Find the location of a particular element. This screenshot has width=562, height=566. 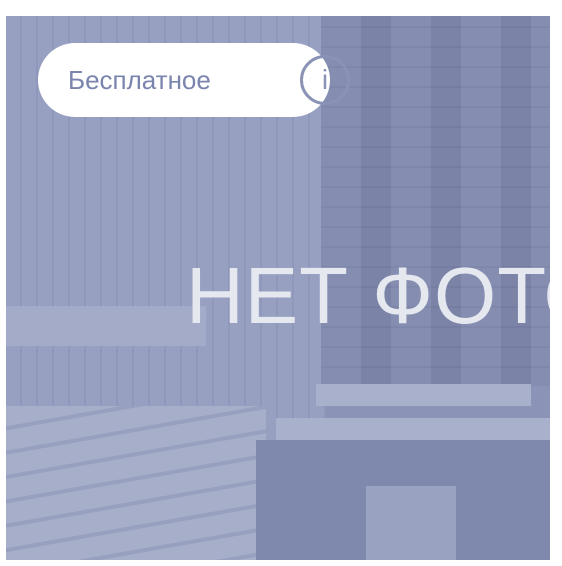

badge-label: Бесплатное is located at coordinates (139, 79).